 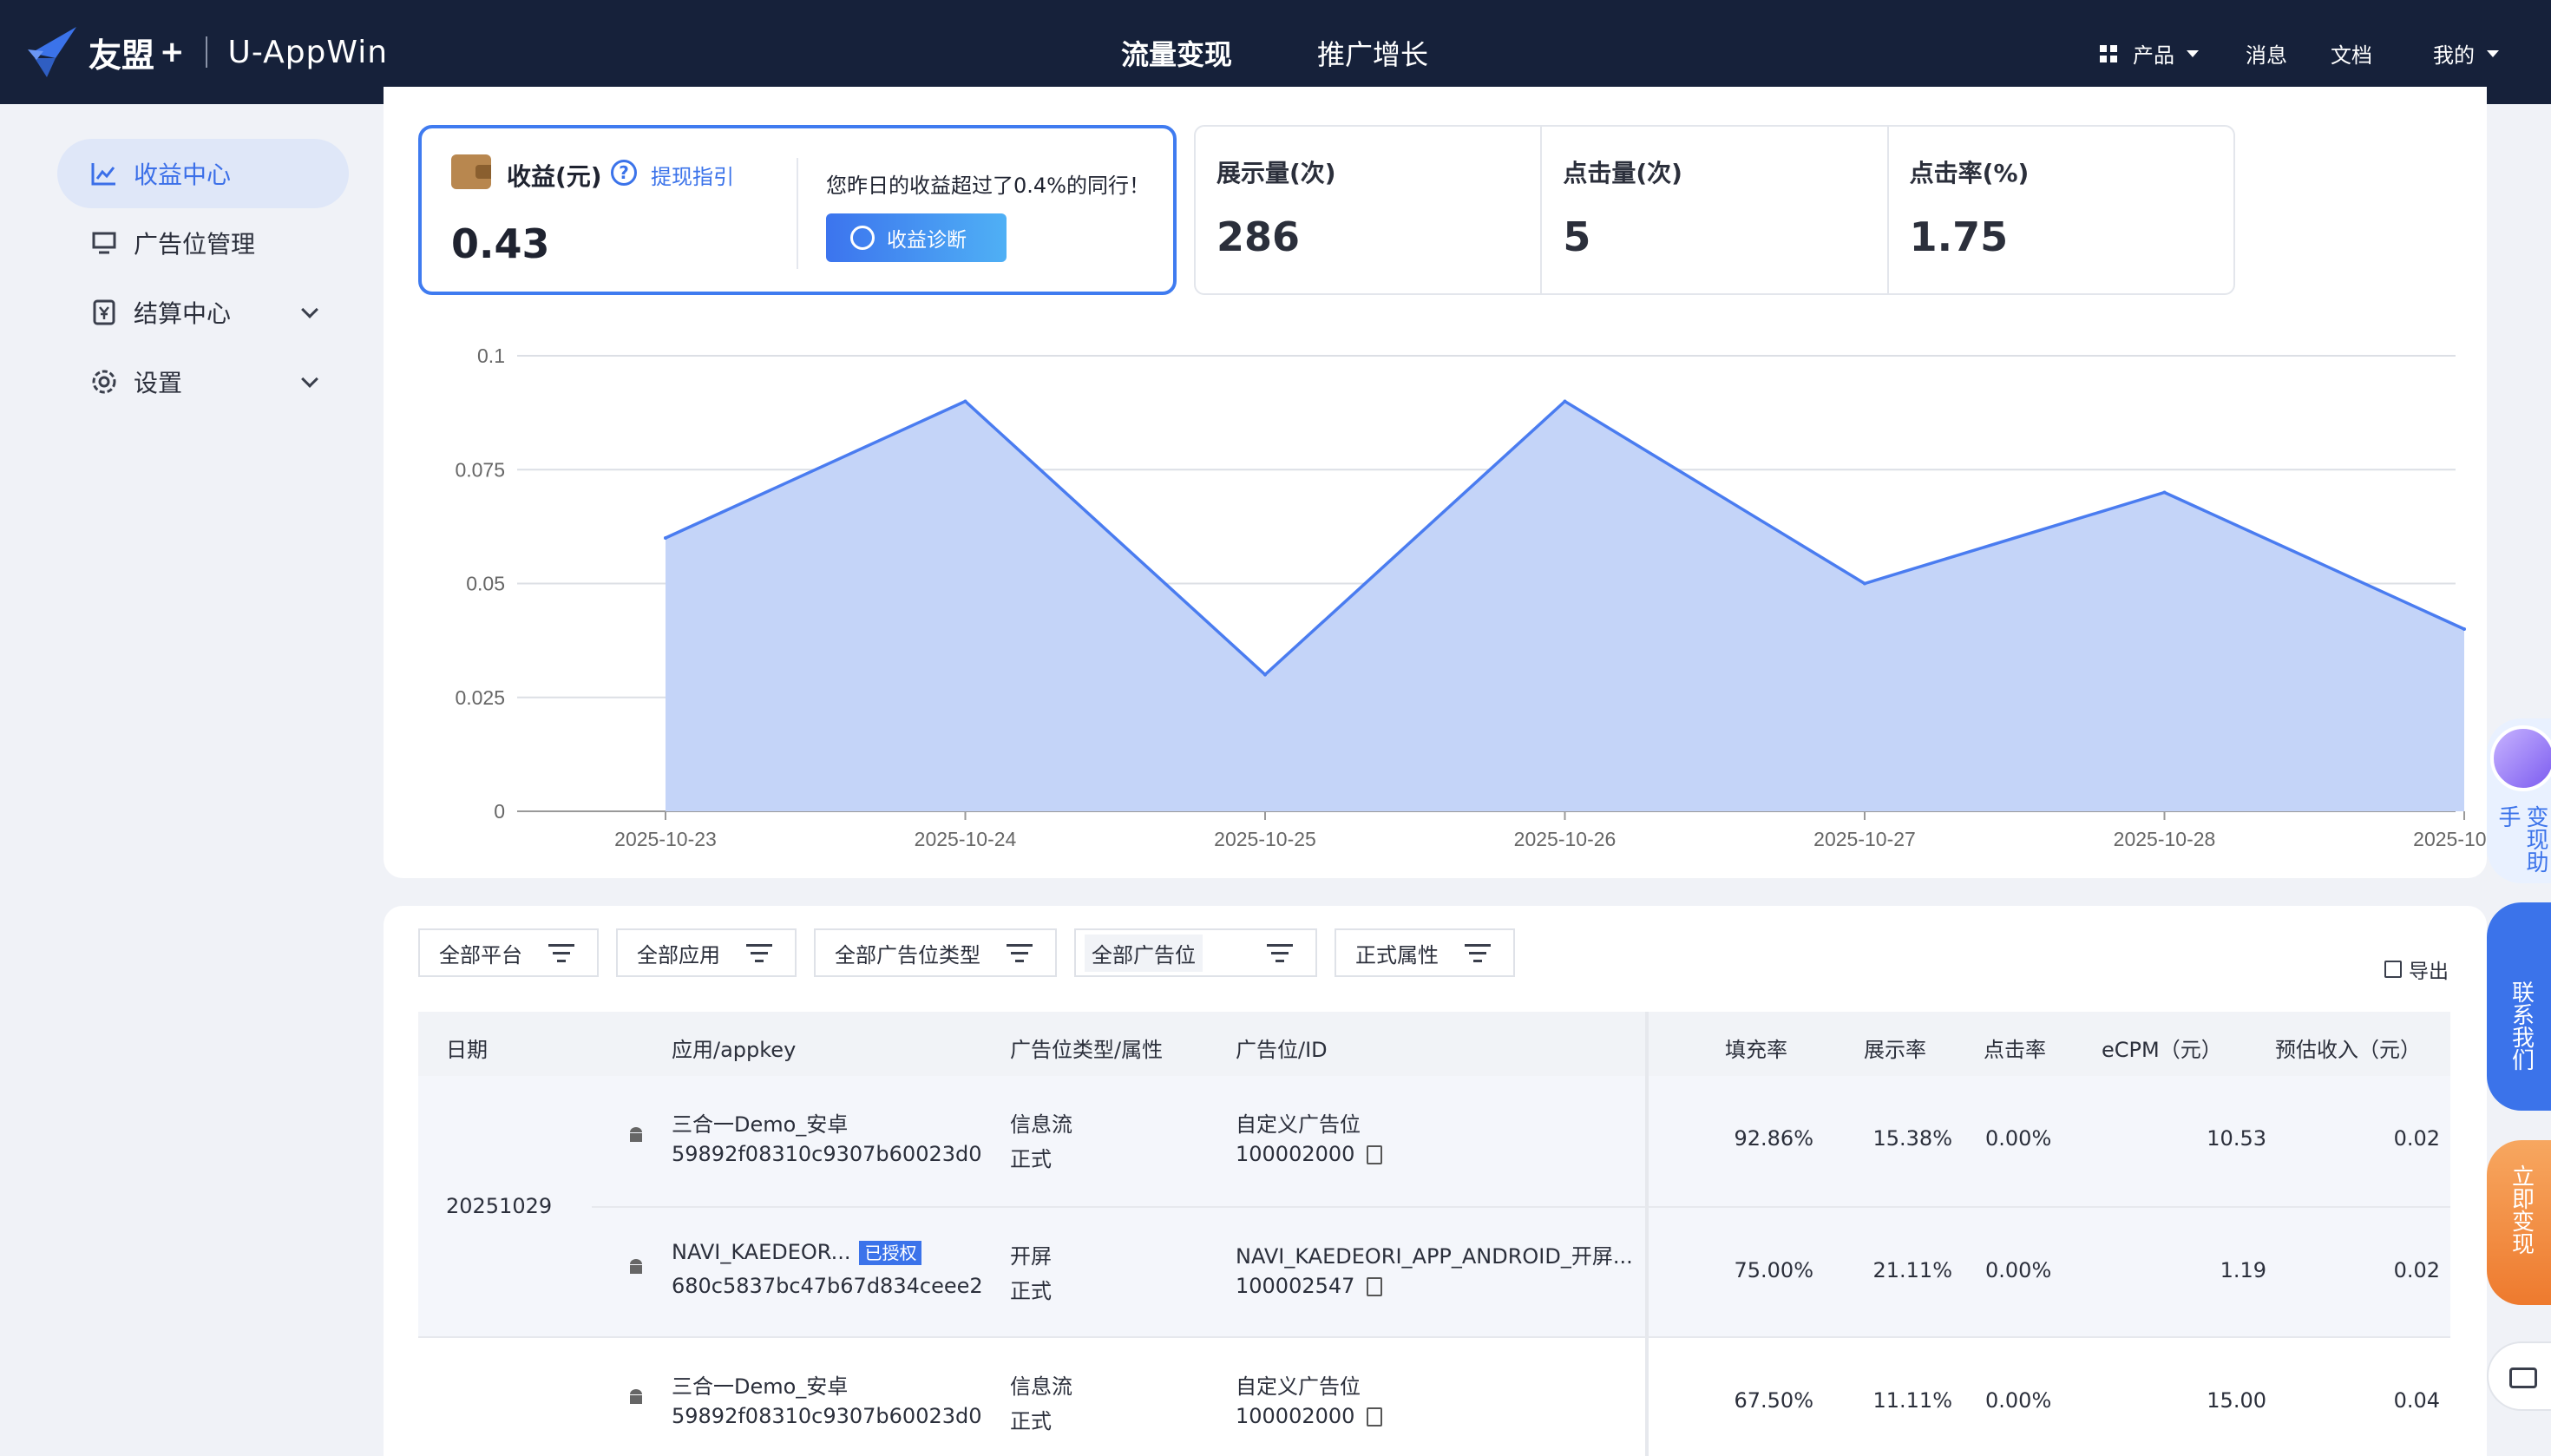 What do you see at coordinates (554, 176) in the screenshot?
I see `revenue-label: 收益(元)` at bounding box center [554, 176].